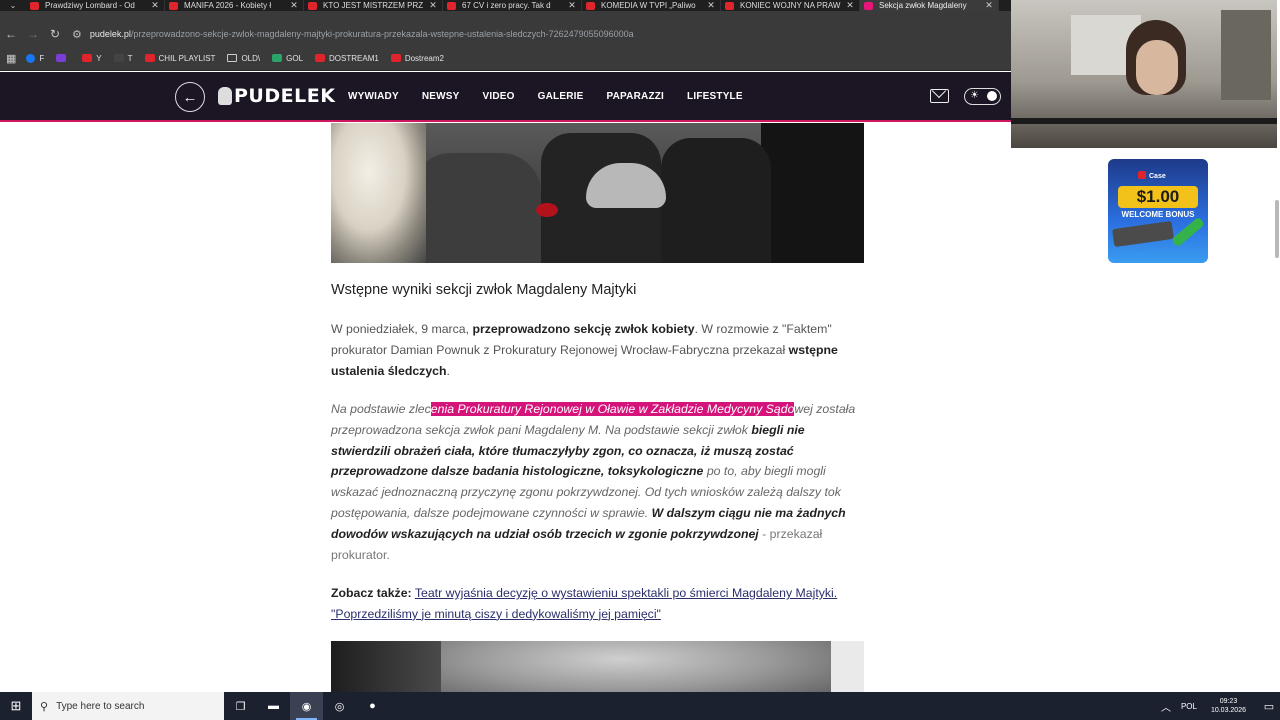  What do you see at coordinates (381, 409) in the screenshot?
I see `text-run: Na podstawie zlec` at bounding box center [381, 409].